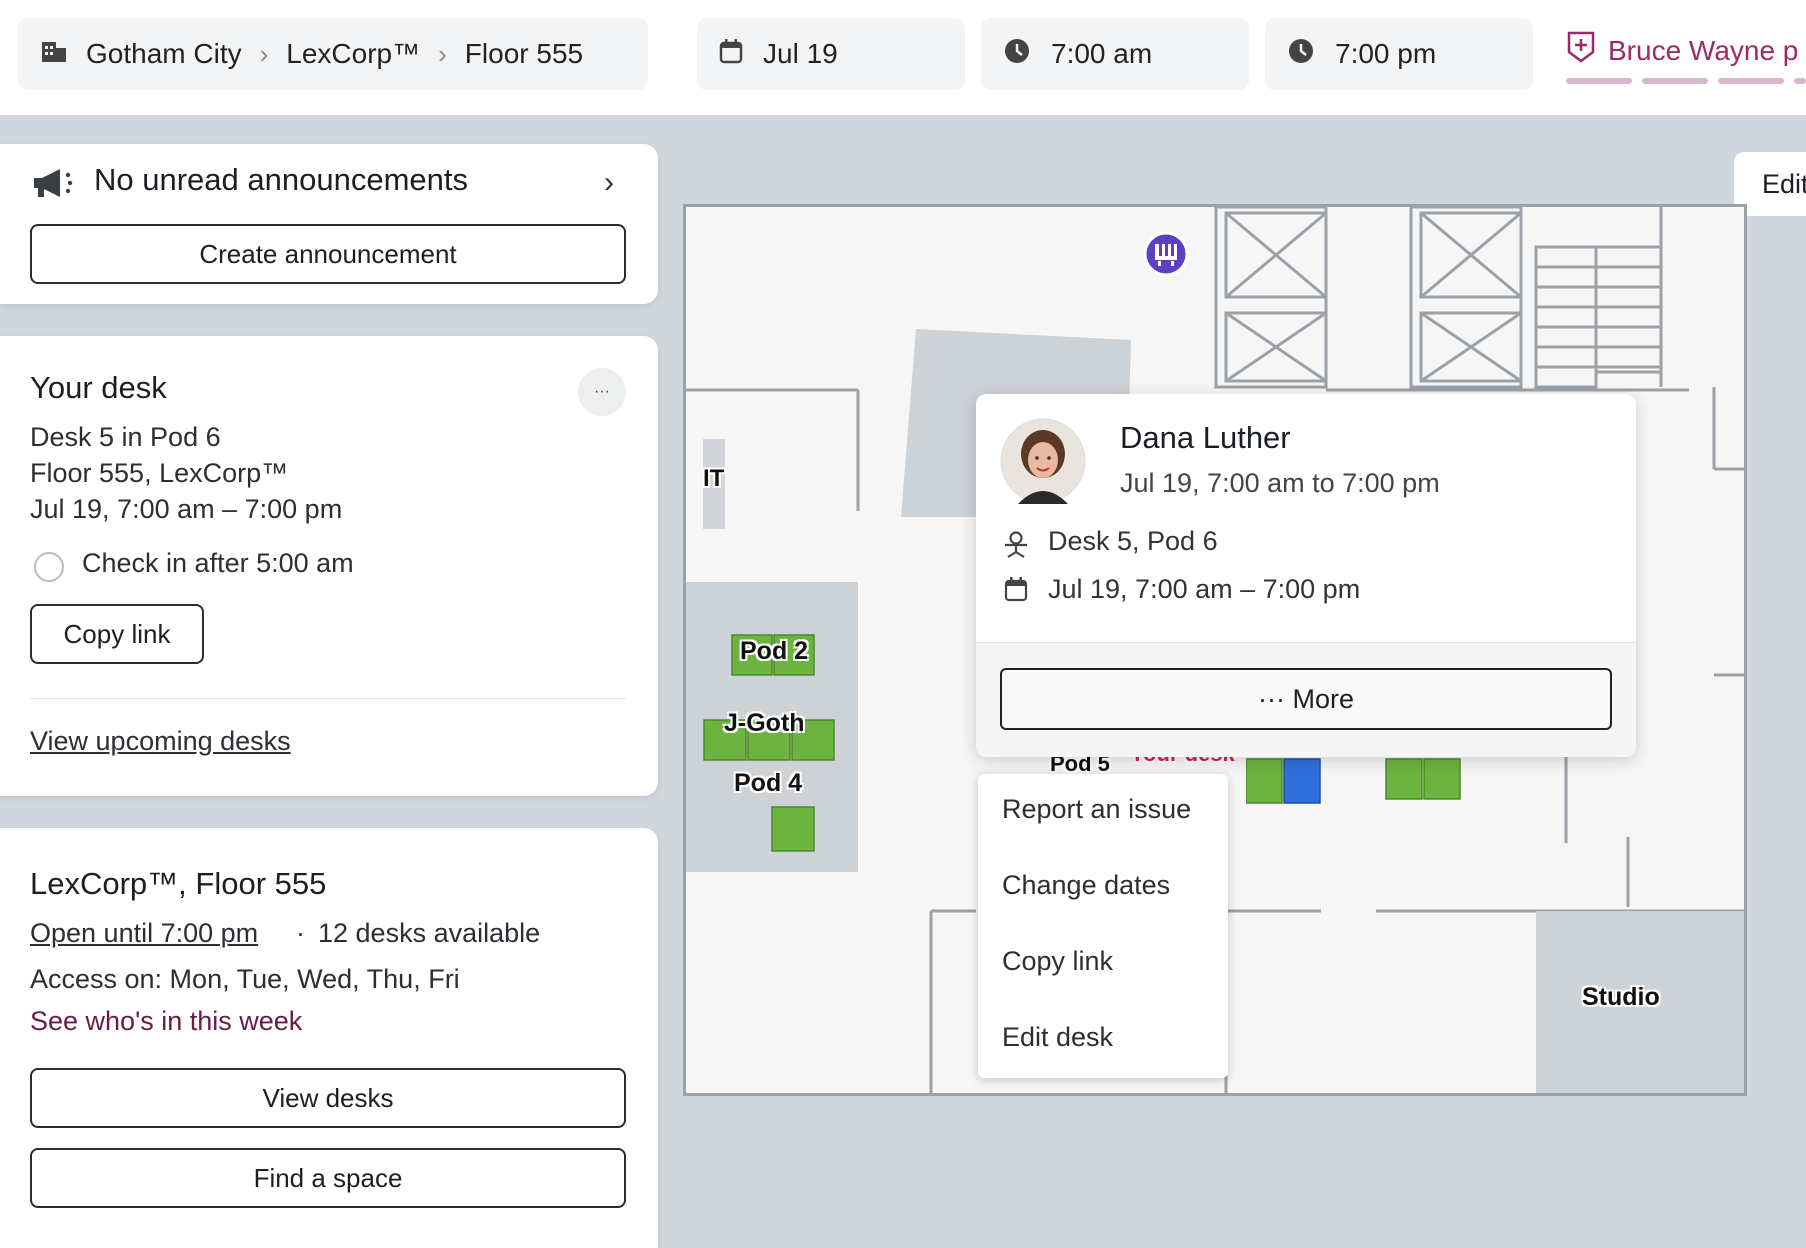 The width and height of the screenshot is (1806, 1248). Describe the element at coordinates (55, 185) in the screenshot. I see `megaphone-icon` at that location.